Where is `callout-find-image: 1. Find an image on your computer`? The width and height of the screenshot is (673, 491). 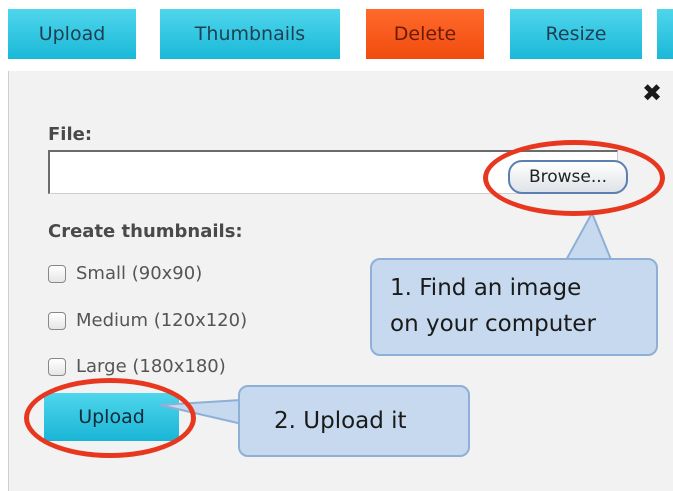
callout-find-image: 1. Find an image on your computer is located at coordinates (514, 307).